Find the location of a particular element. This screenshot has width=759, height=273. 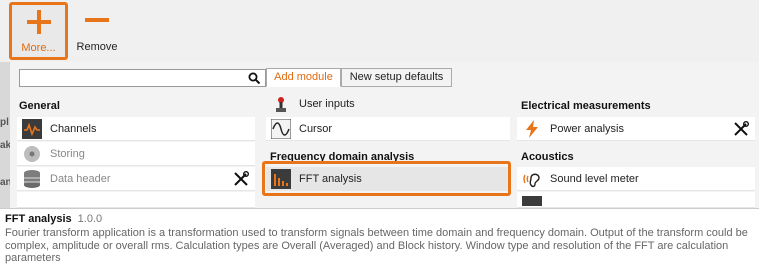

module-item-power-analysis: Power analysis is located at coordinates (636, 129).